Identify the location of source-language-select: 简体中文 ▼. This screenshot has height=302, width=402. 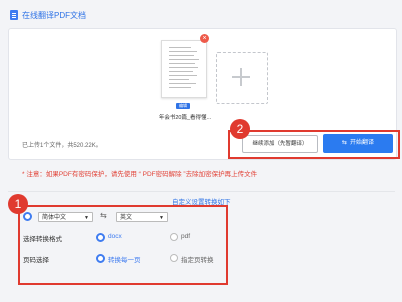
(65, 217).